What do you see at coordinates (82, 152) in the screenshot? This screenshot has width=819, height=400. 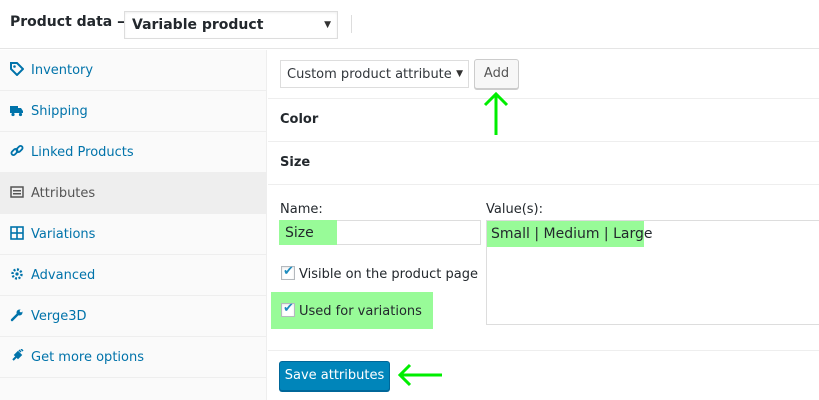 I see `tab-label: Linked Products` at bounding box center [82, 152].